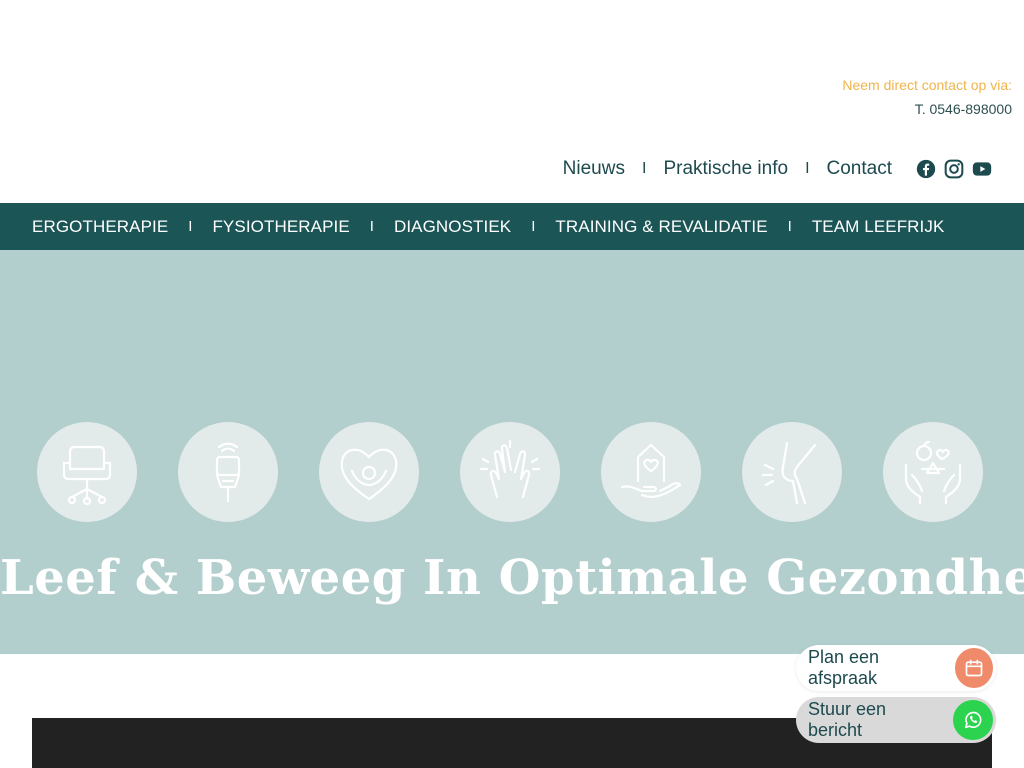 This screenshot has height=768, width=1024. I want to click on calendar-icon, so click(974, 668).